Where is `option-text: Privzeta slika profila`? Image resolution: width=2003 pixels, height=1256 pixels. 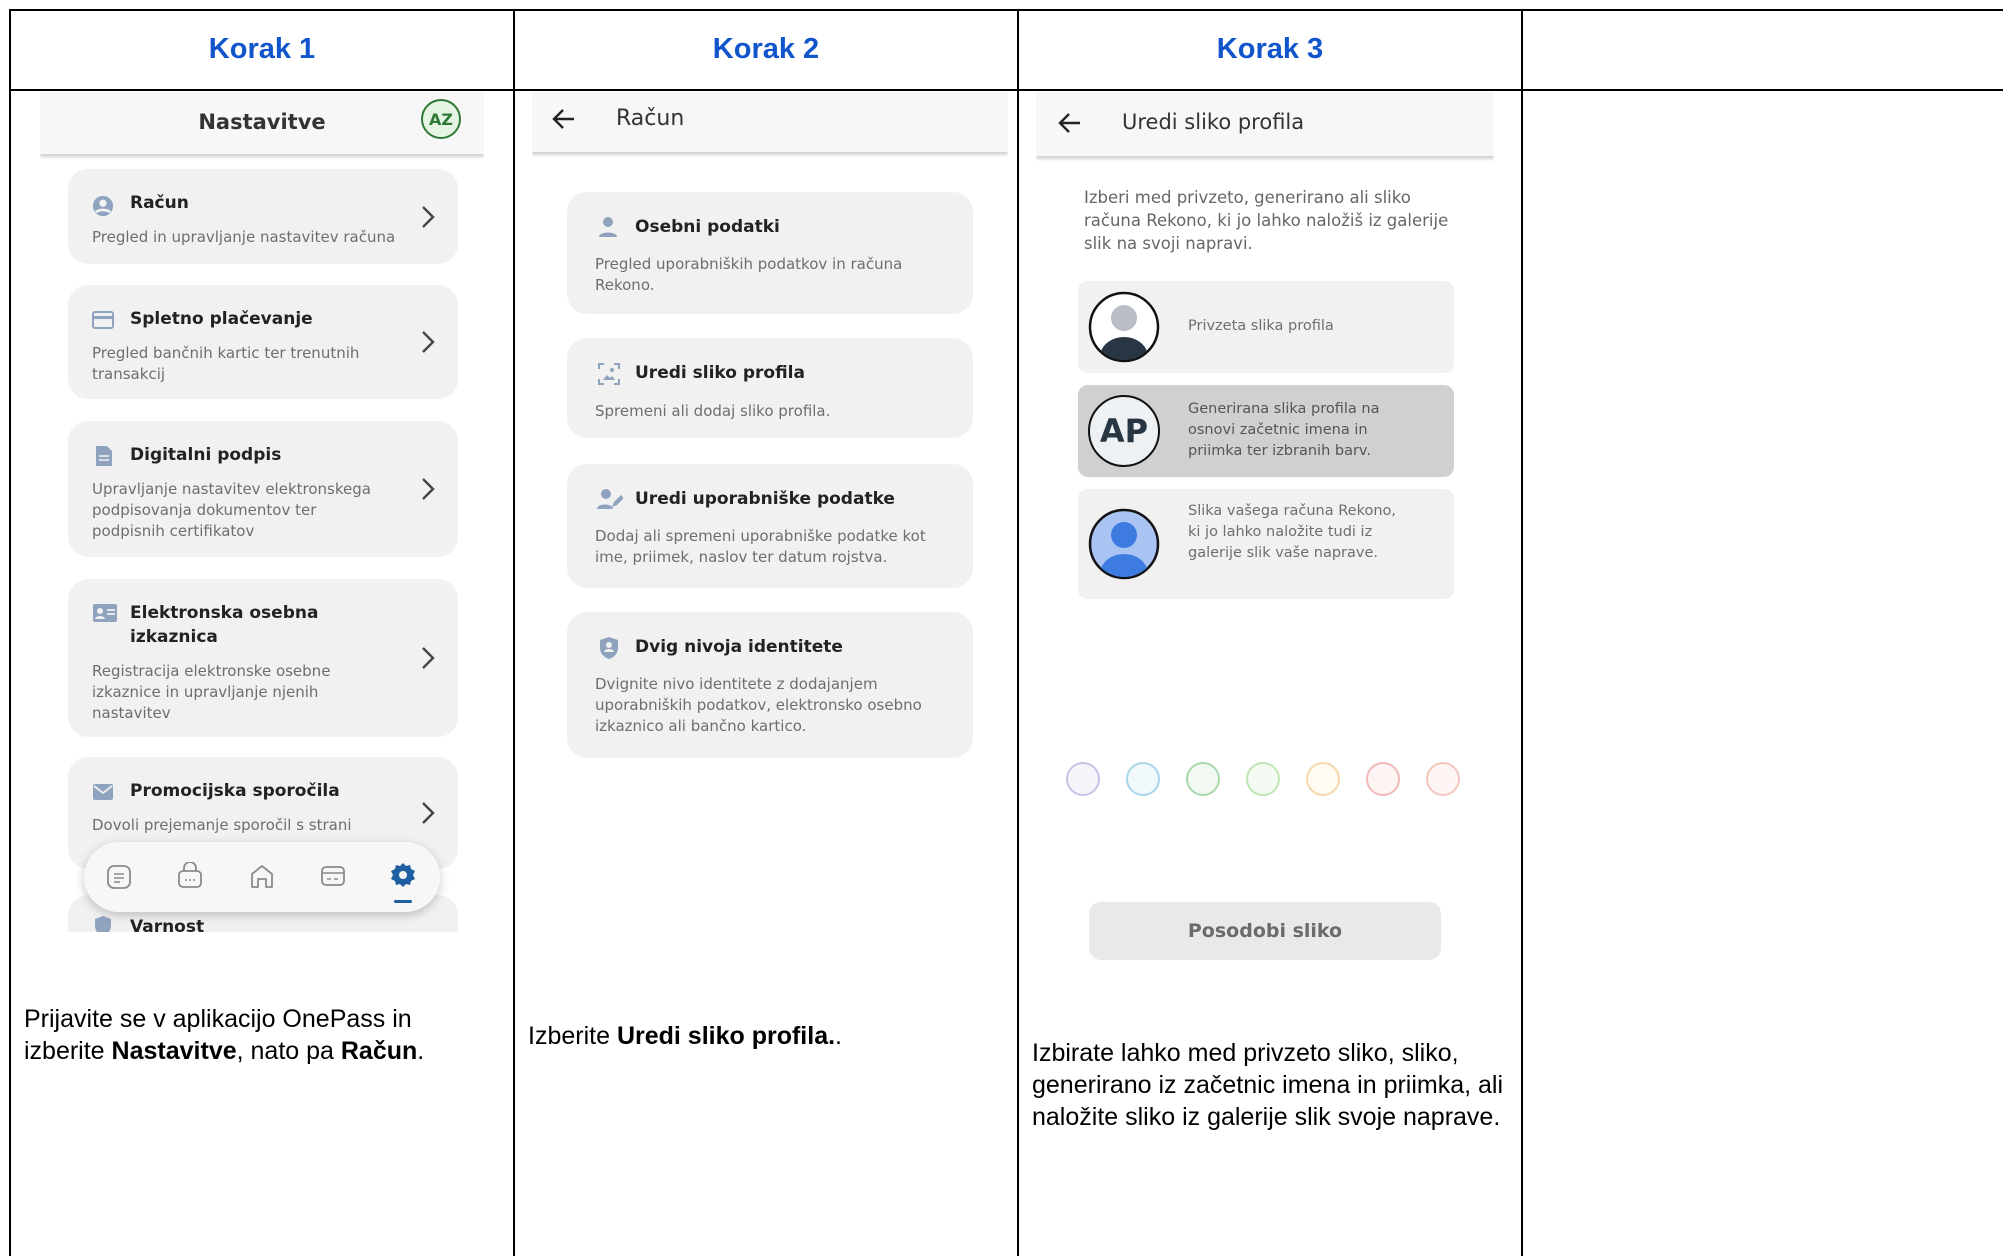 option-text: Privzeta slika profila is located at coordinates (1261, 326).